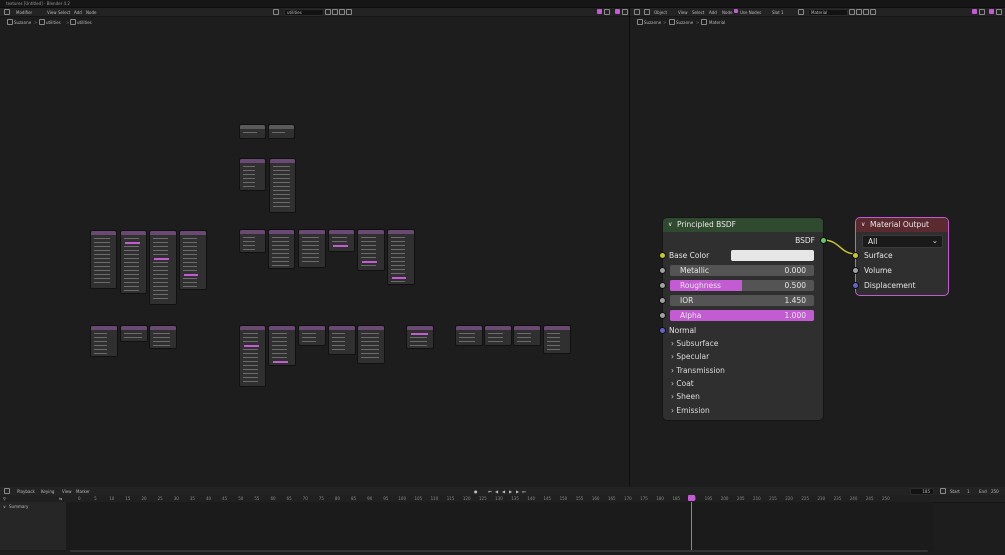  Describe the element at coordinates (873, 12) in the screenshot. I see `pin-icon` at that location.